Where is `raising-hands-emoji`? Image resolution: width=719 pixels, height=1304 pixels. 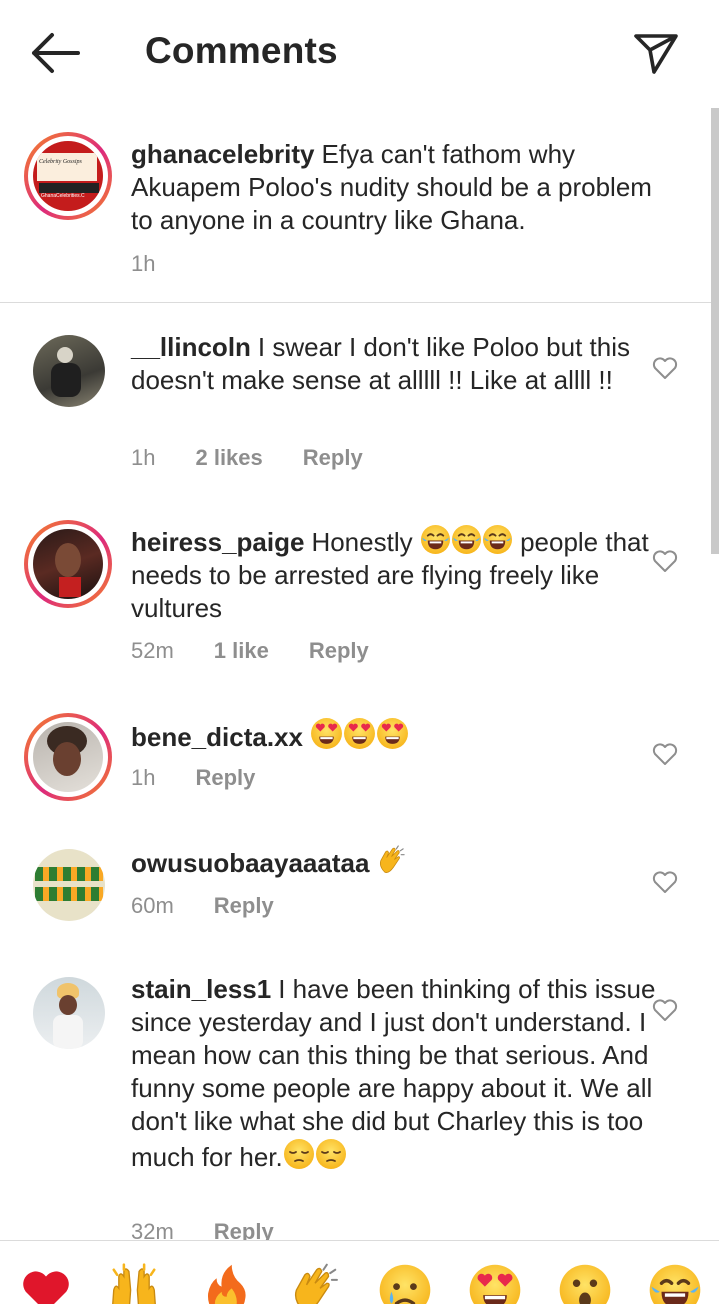 raising-hands-emoji is located at coordinates (134, 1283).